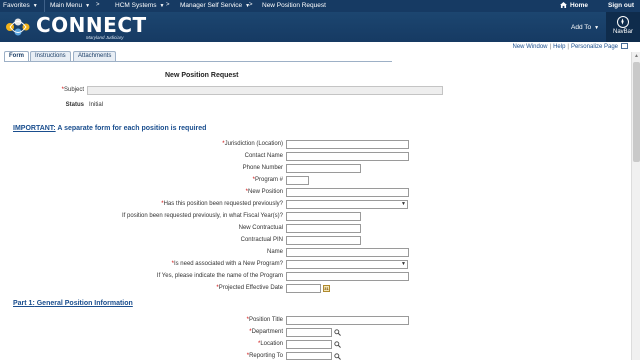 Image resolution: width=640 pixels, height=360 pixels. Describe the element at coordinates (529, 47) in the screenshot. I see `new-window-link: New Window` at that location.